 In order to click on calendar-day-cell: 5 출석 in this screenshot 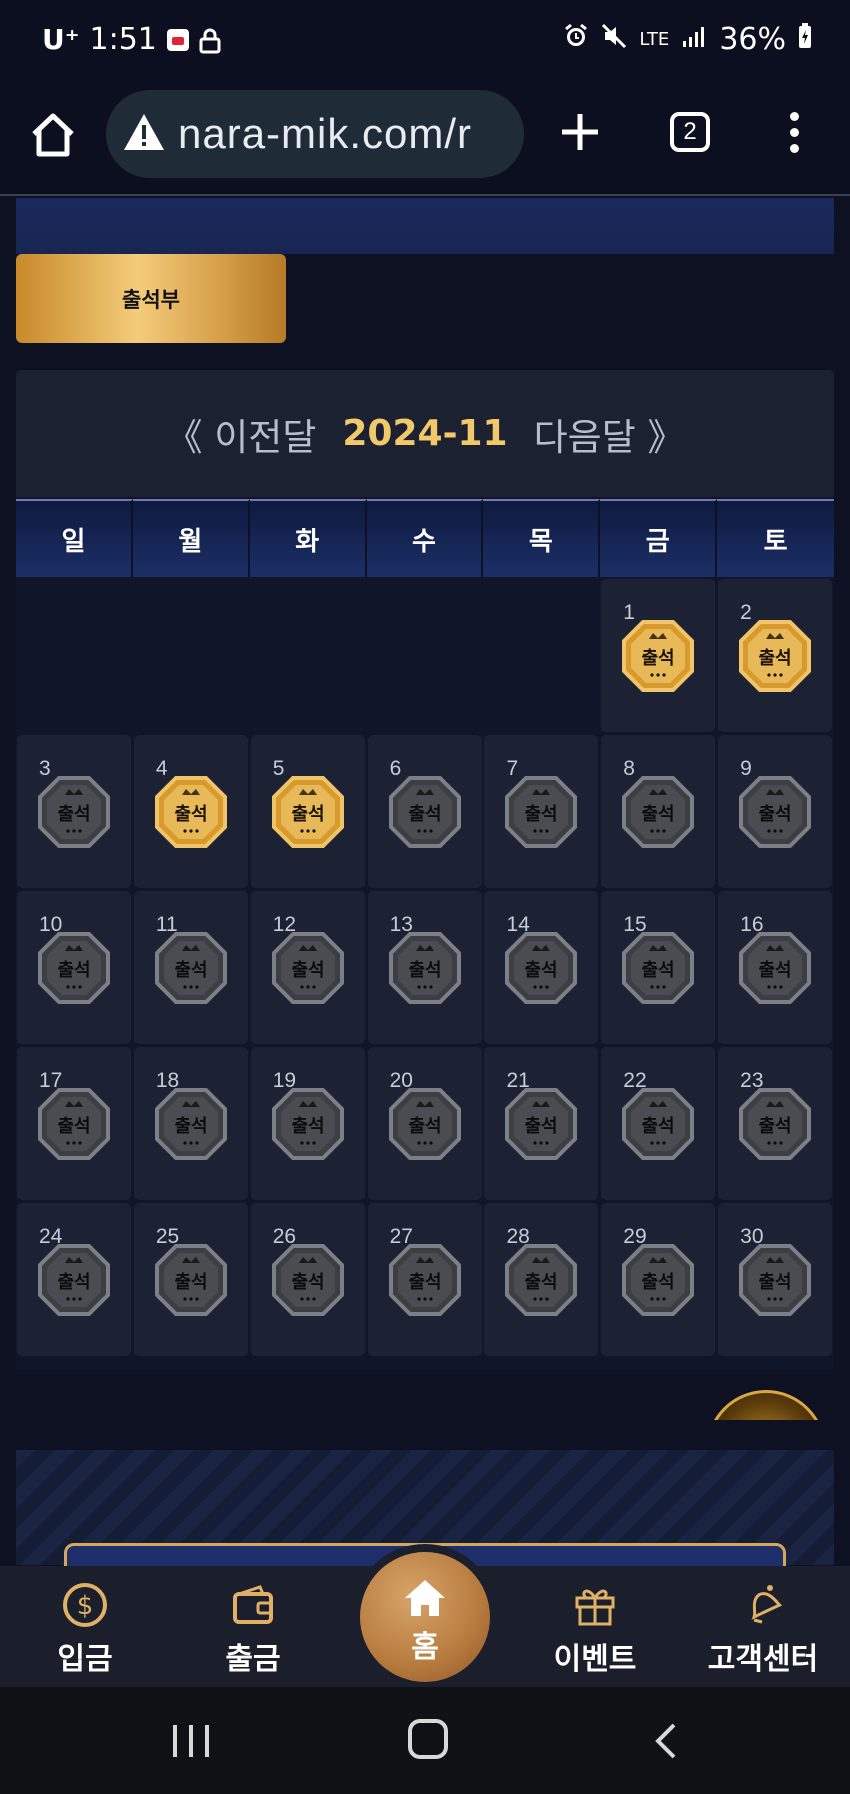, I will do `click(307, 811)`.